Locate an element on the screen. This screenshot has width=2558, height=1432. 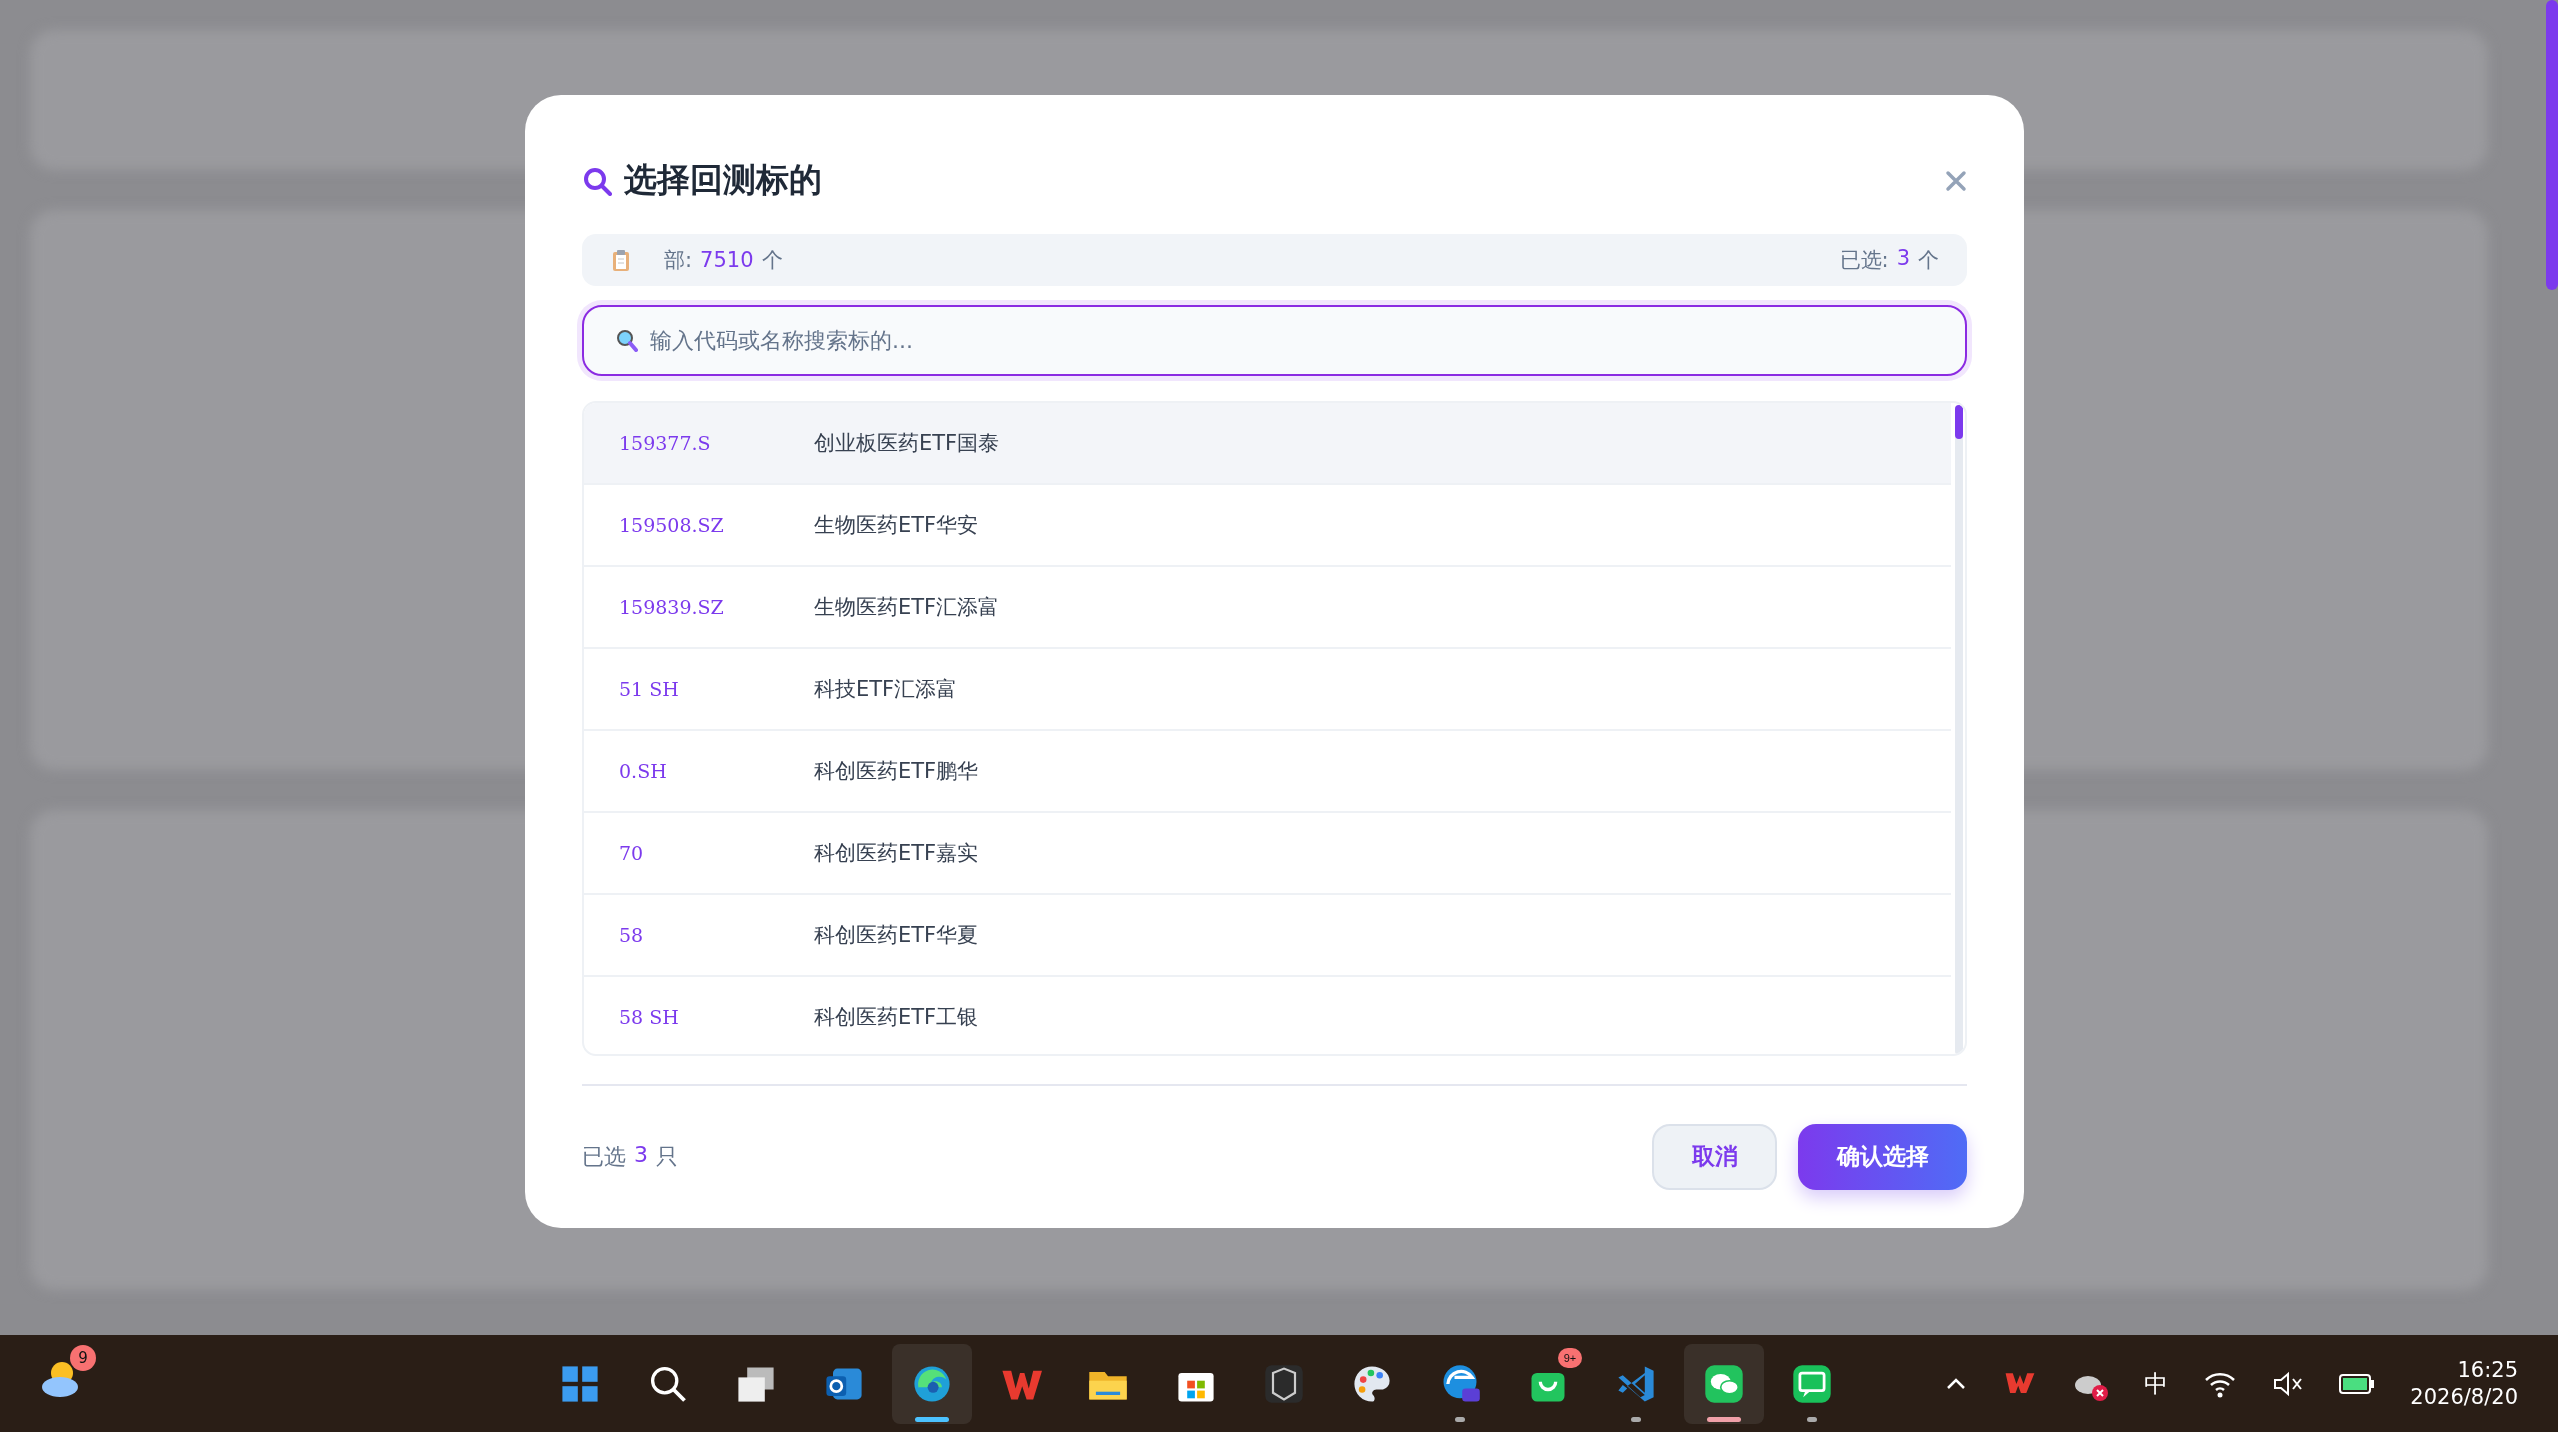
list-row: 159508.SZ 生物医药ETF华安 is located at coordinates (1267, 525).